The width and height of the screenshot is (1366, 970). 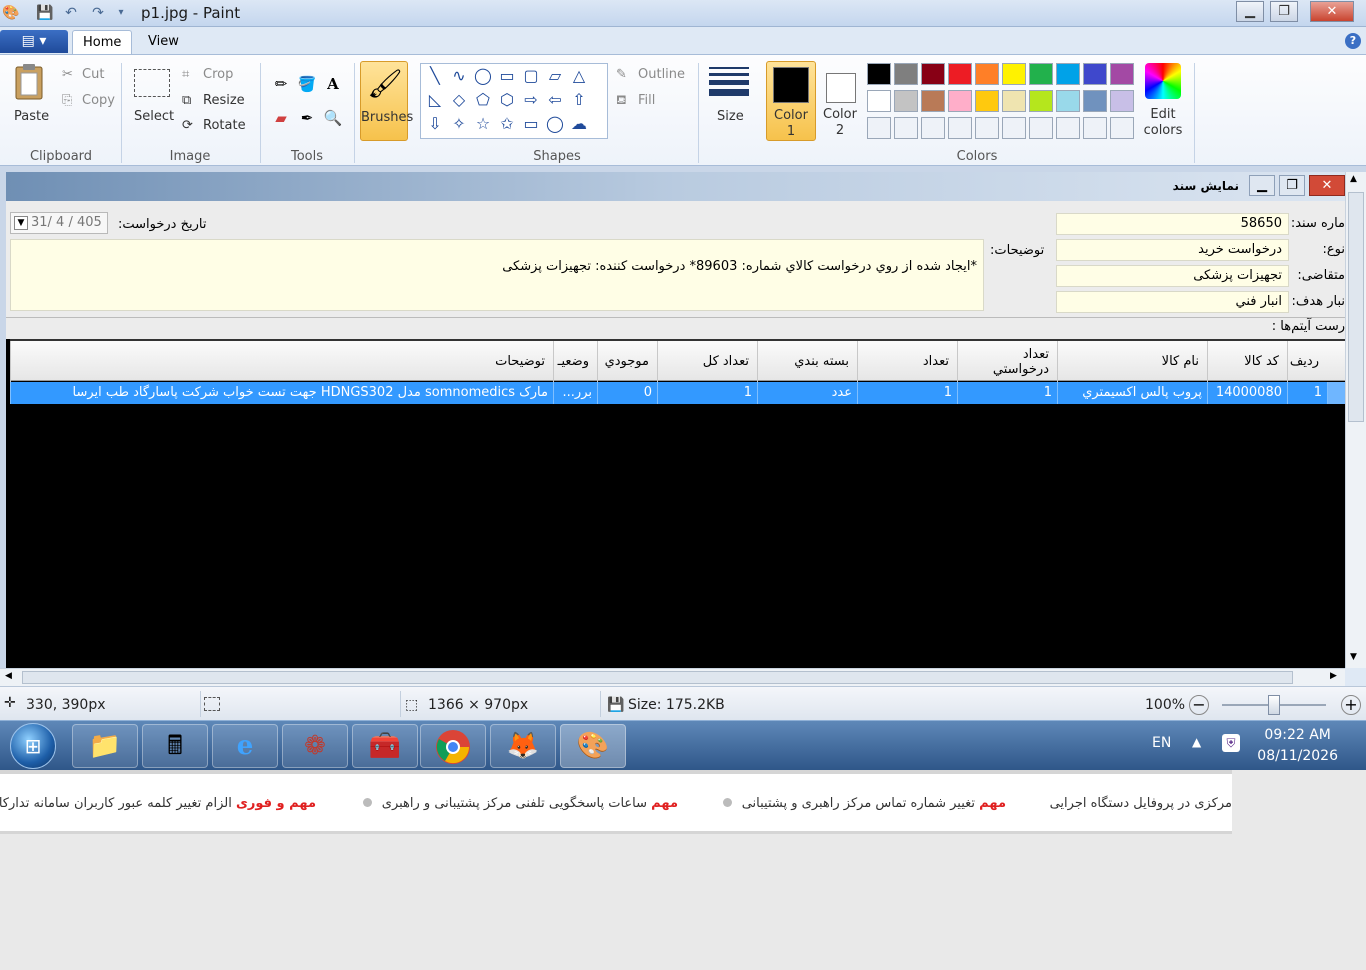 What do you see at coordinates (1172, 276) in the screenshot?
I see `requester-field: تجهیزات پزشکی` at bounding box center [1172, 276].